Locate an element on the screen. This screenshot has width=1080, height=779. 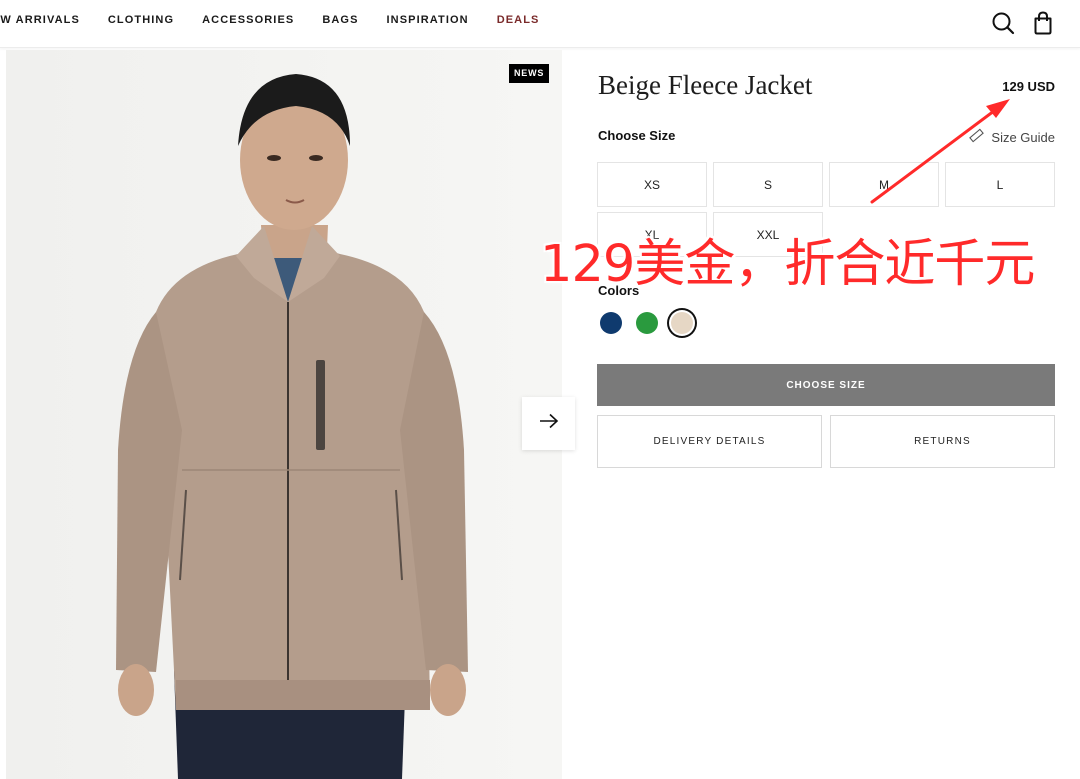
nav-item-deals: DEALS is located at coordinates (518, 20).